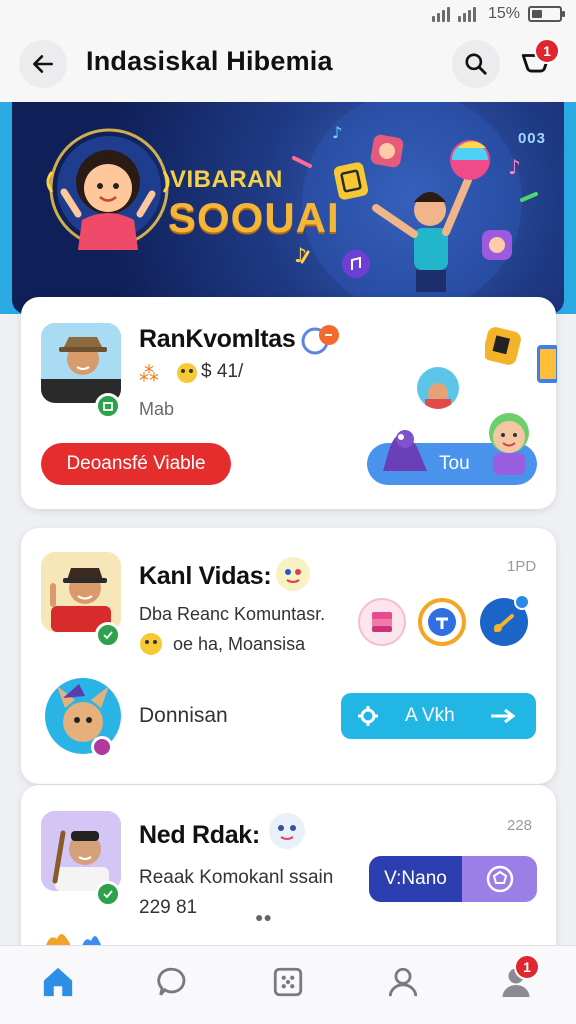 The height and width of the screenshot is (1024, 576). I want to click on nav-apps, so click(288, 982).